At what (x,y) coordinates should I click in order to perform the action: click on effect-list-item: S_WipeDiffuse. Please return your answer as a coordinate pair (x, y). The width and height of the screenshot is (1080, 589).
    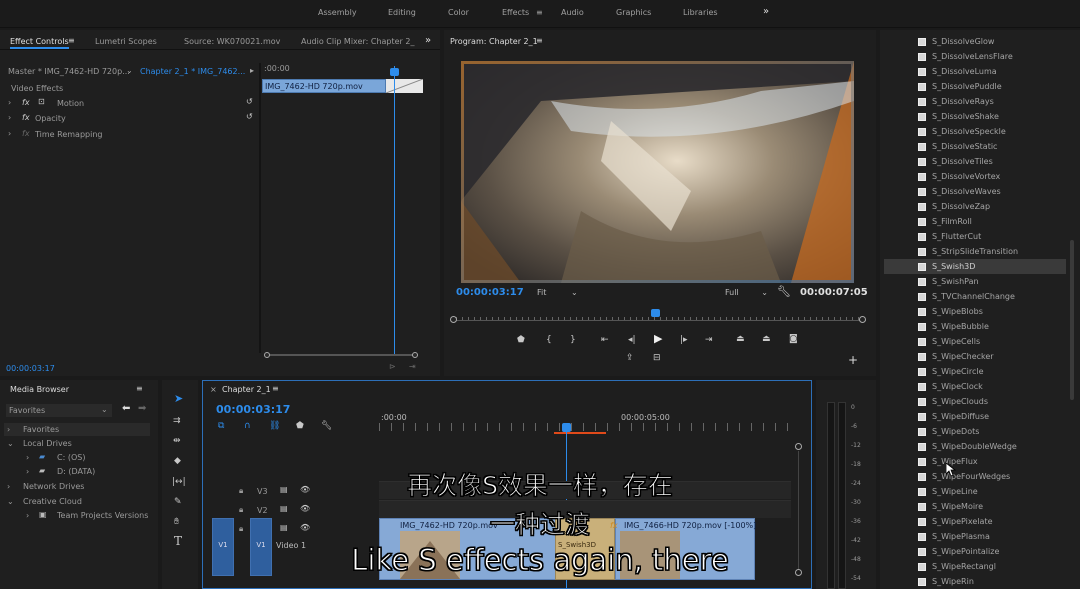
    Looking at the image, I should click on (993, 416).